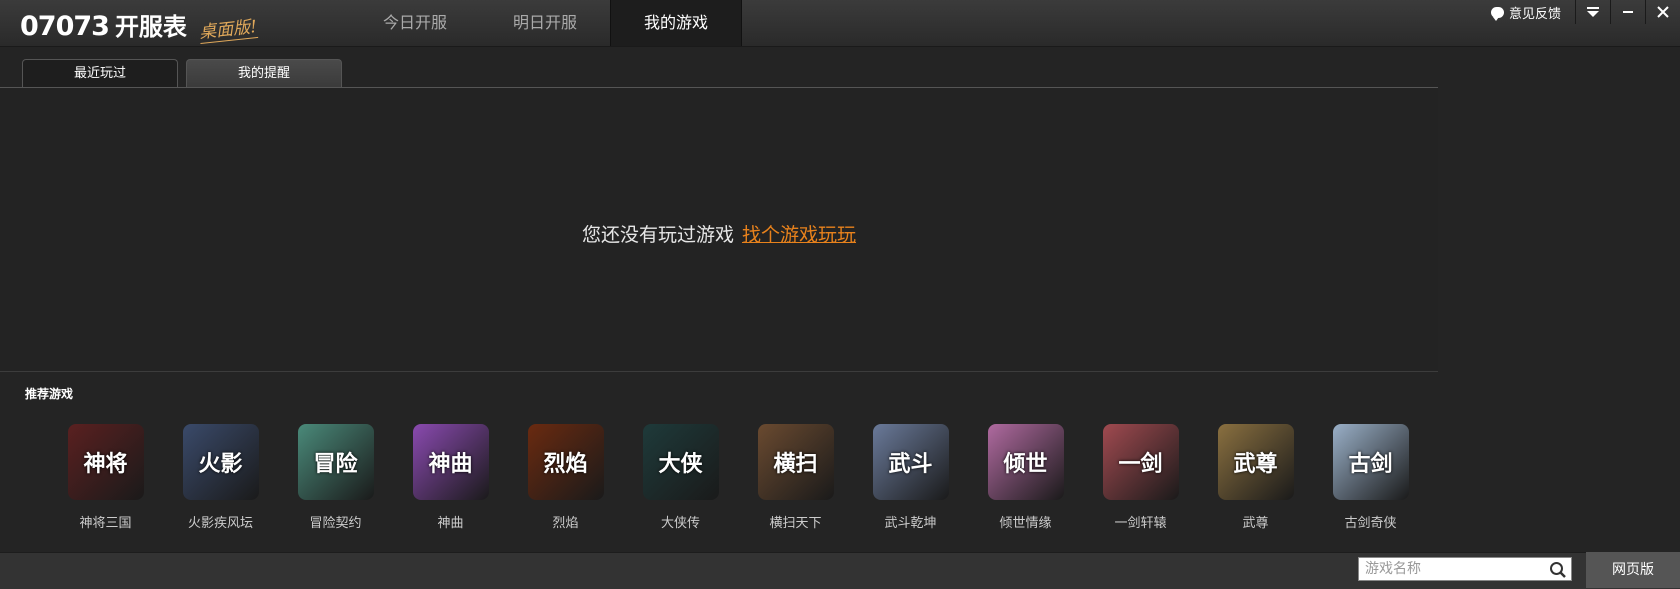 The height and width of the screenshot is (589, 1680). I want to click on game-item: 大侠 大侠传, so click(680, 477).